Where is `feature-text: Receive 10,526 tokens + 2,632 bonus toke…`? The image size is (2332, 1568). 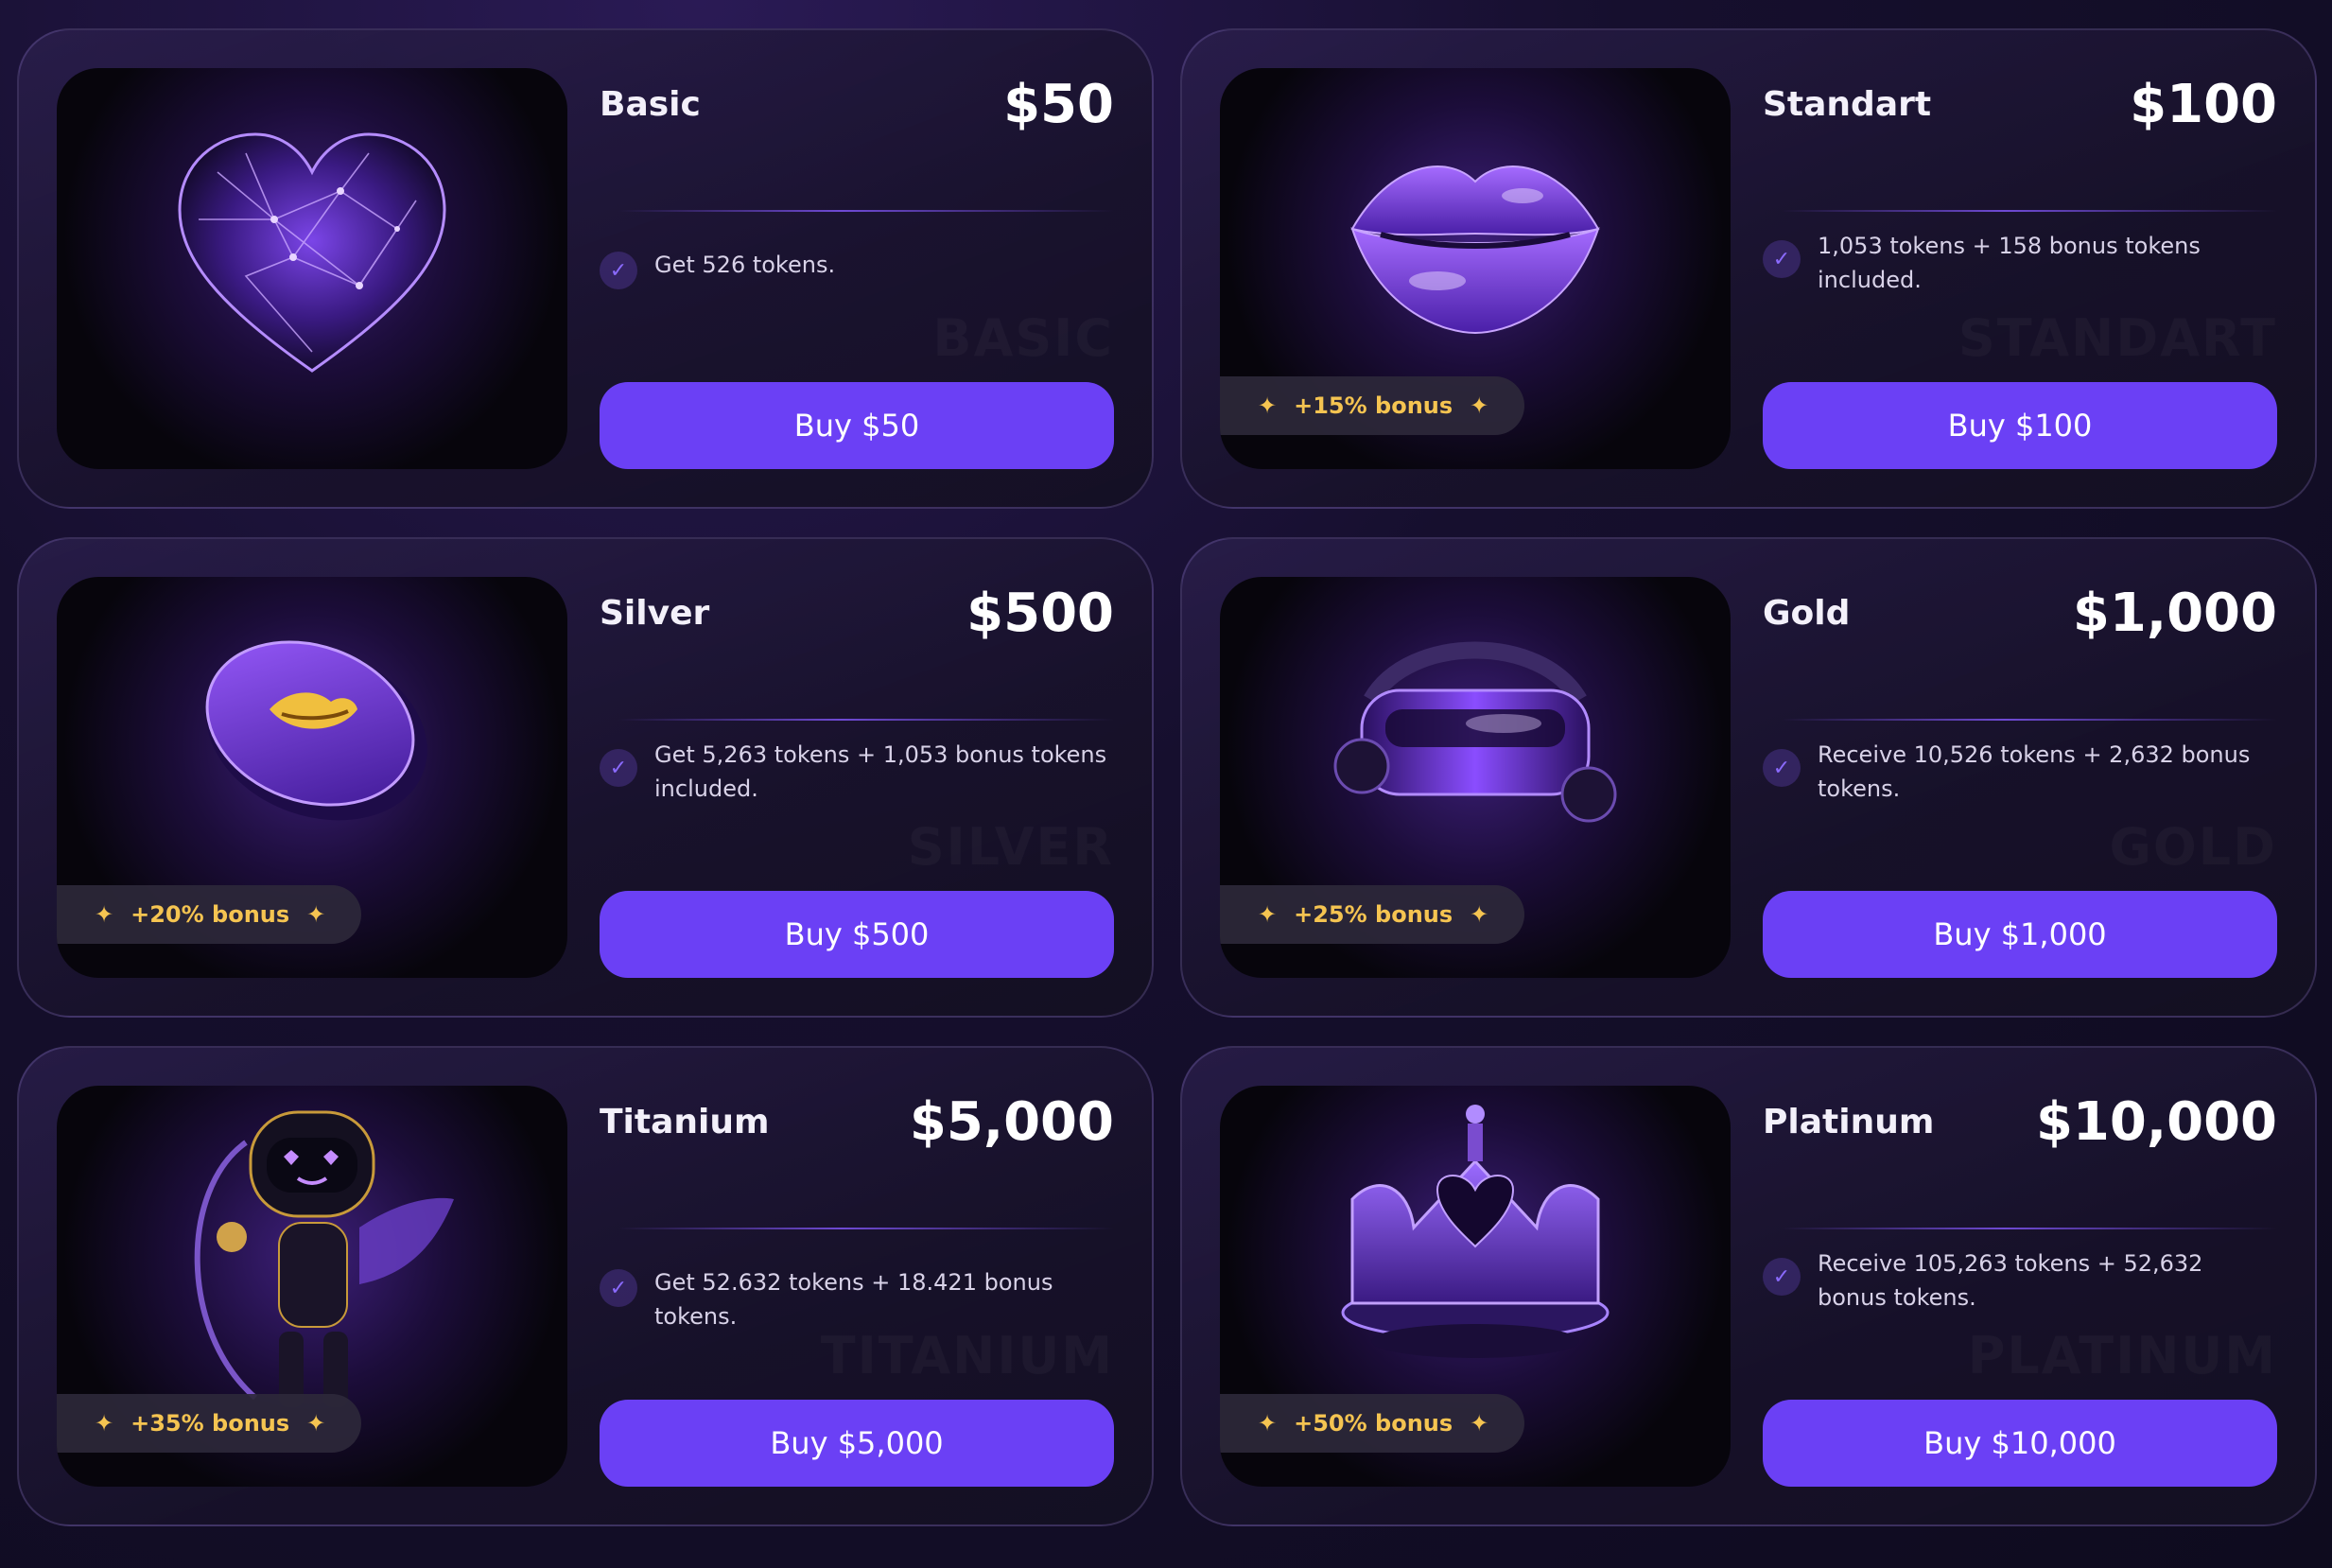 feature-text: Receive 10,526 tokens + 2,632 bonus toke… is located at coordinates (2034, 771).